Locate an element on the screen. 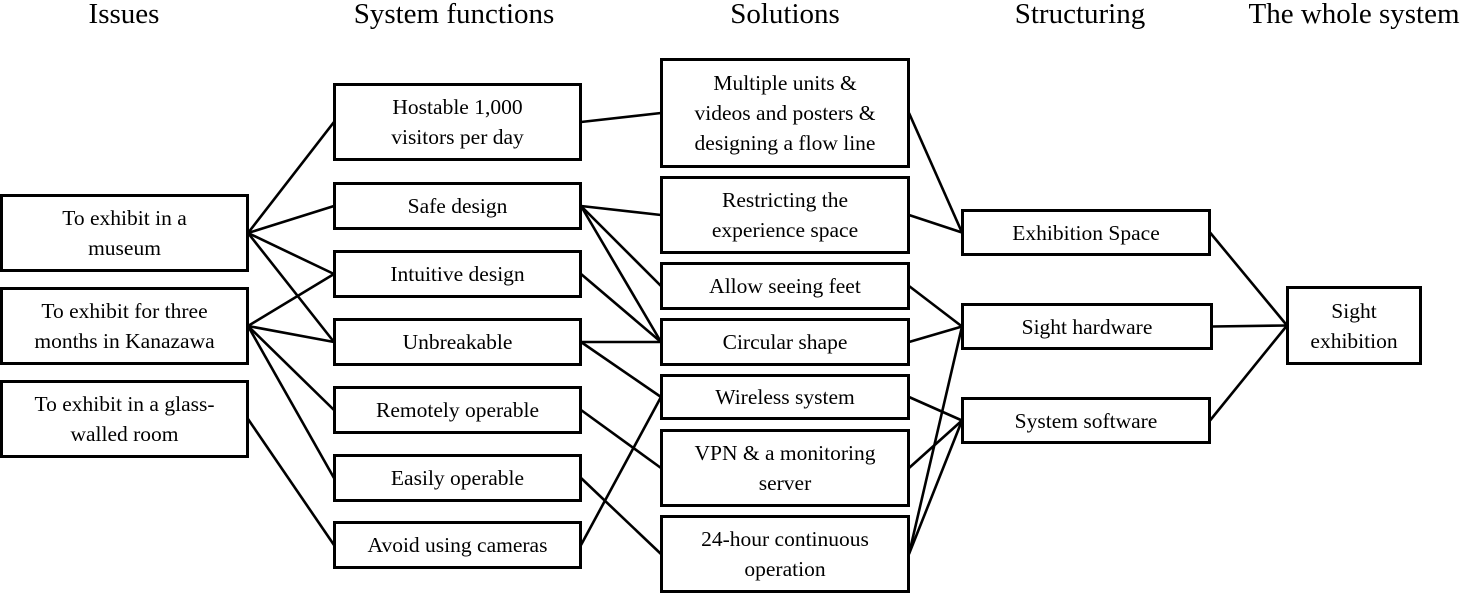  solution-node-24-hour-operation: 24-hour continuous operation is located at coordinates (785, 554).